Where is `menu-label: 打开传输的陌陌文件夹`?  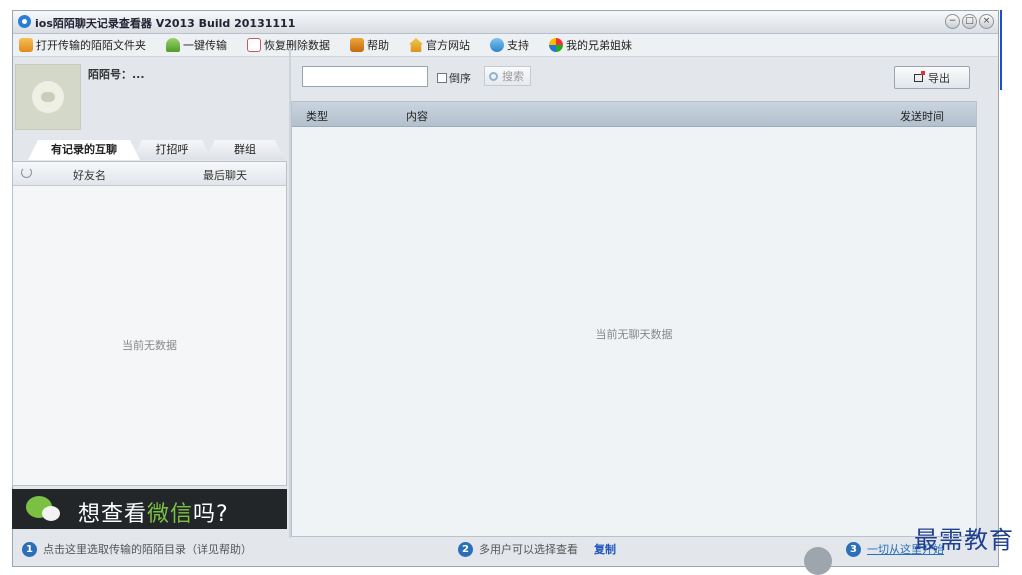
menu-label: 打开传输的陌陌文件夹 is located at coordinates (91, 45).